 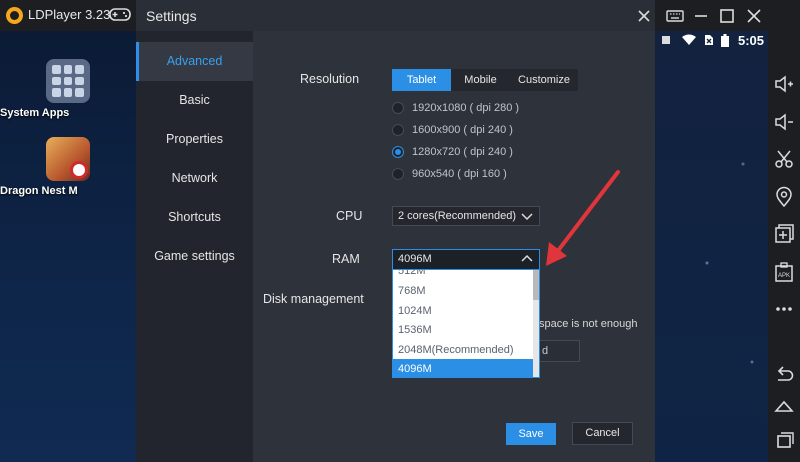 I want to click on apk-install-icon: APK, so click(x=784, y=272).